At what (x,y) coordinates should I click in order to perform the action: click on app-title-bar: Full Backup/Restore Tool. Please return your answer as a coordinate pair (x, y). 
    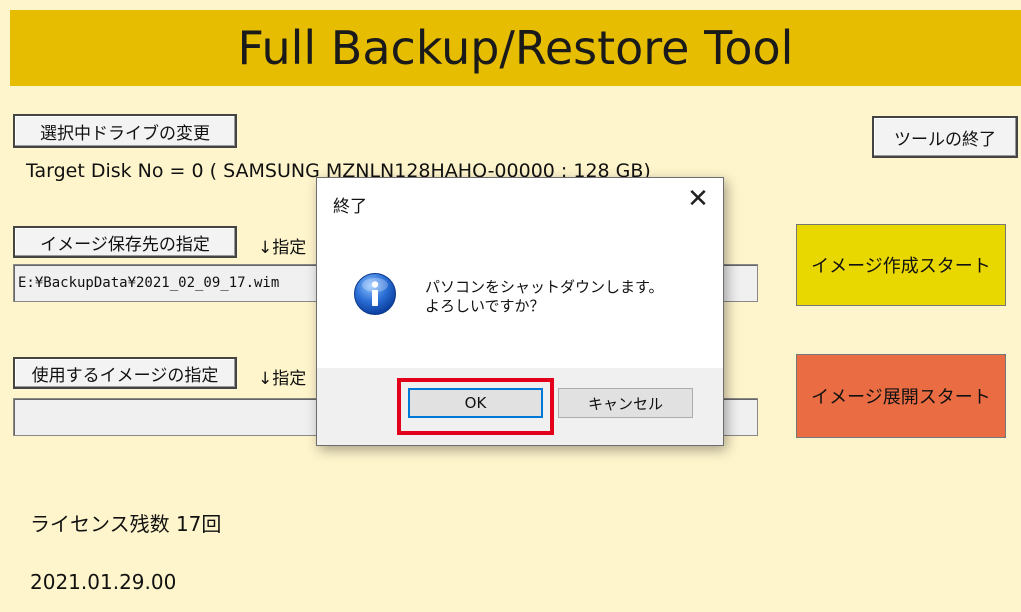
    Looking at the image, I should click on (515, 48).